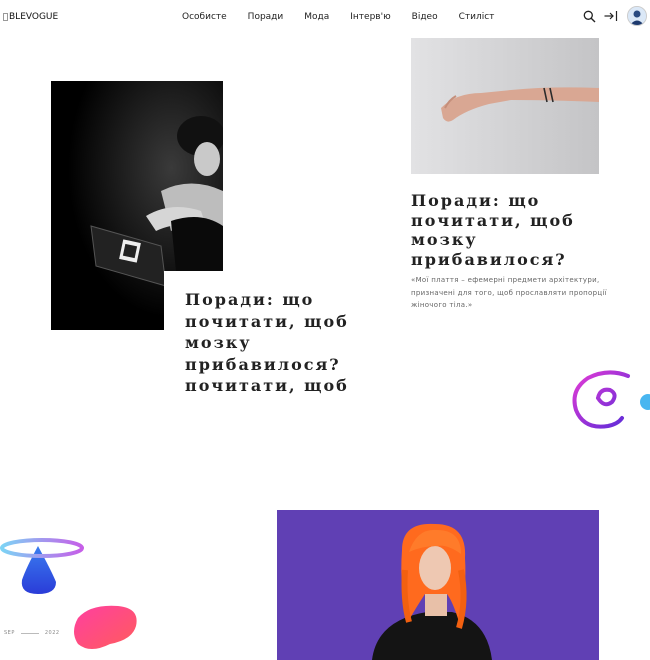 This screenshot has height=660, width=650. What do you see at coordinates (5, 17) in the screenshot?
I see `broken-image-icon` at bounding box center [5, 17].